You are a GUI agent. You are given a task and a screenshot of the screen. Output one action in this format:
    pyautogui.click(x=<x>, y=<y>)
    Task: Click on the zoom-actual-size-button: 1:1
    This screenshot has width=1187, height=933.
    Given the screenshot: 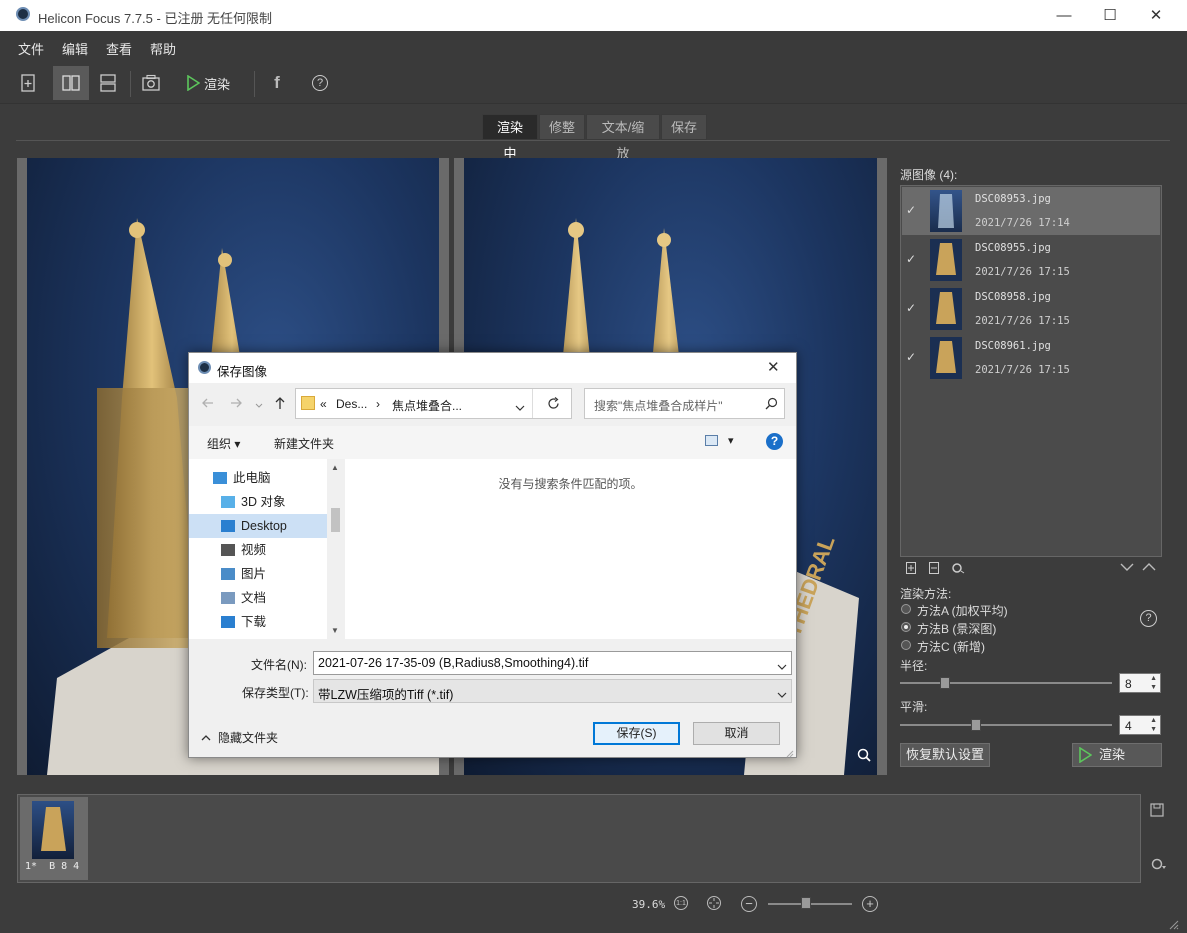 What is the action you would take?
    pyautogui.click(x=681, y=903)
    